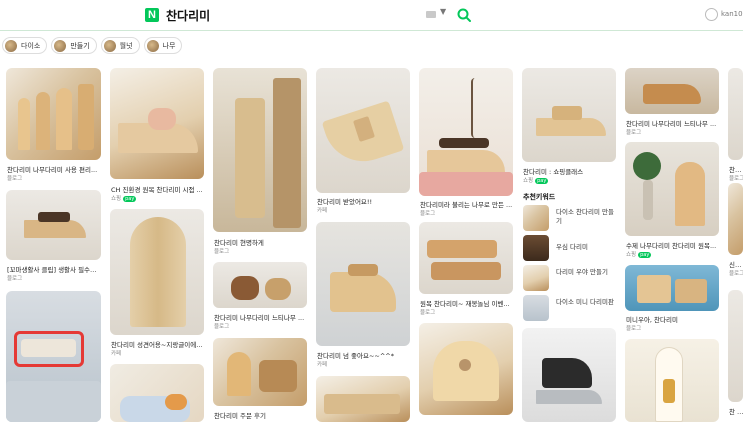  What do you see at coordinates (673, 319) in the screenshot?
I see `card-title: 미니우아, 찬다리미` at bounding box center [673, 319].